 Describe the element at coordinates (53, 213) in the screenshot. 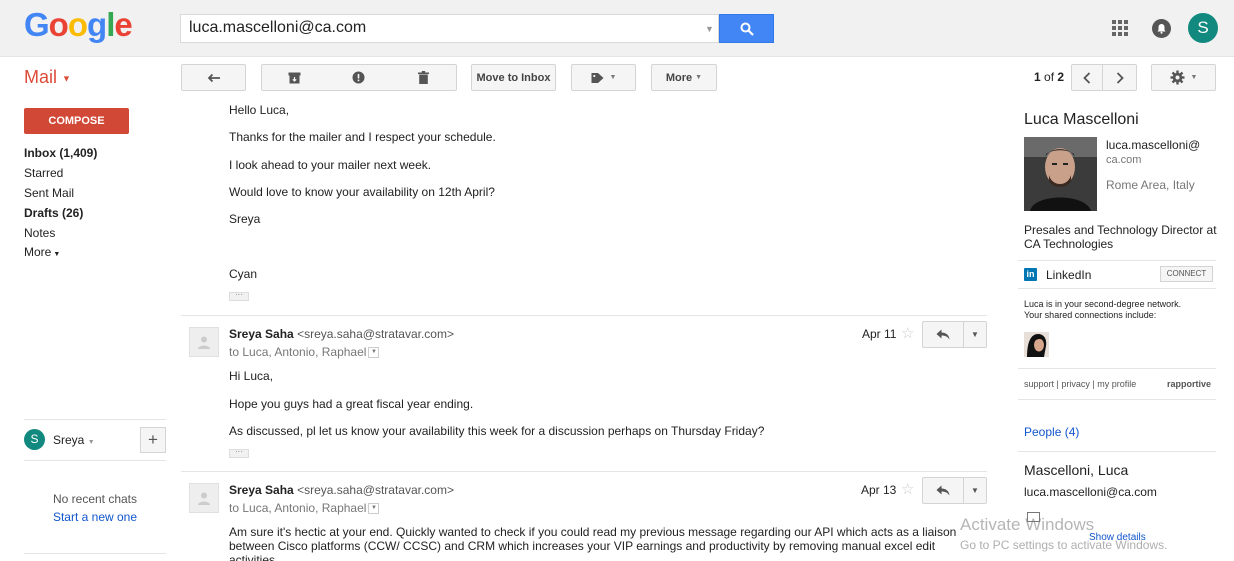

I see `nav-item-drafts: Drafts (26)` at that location.